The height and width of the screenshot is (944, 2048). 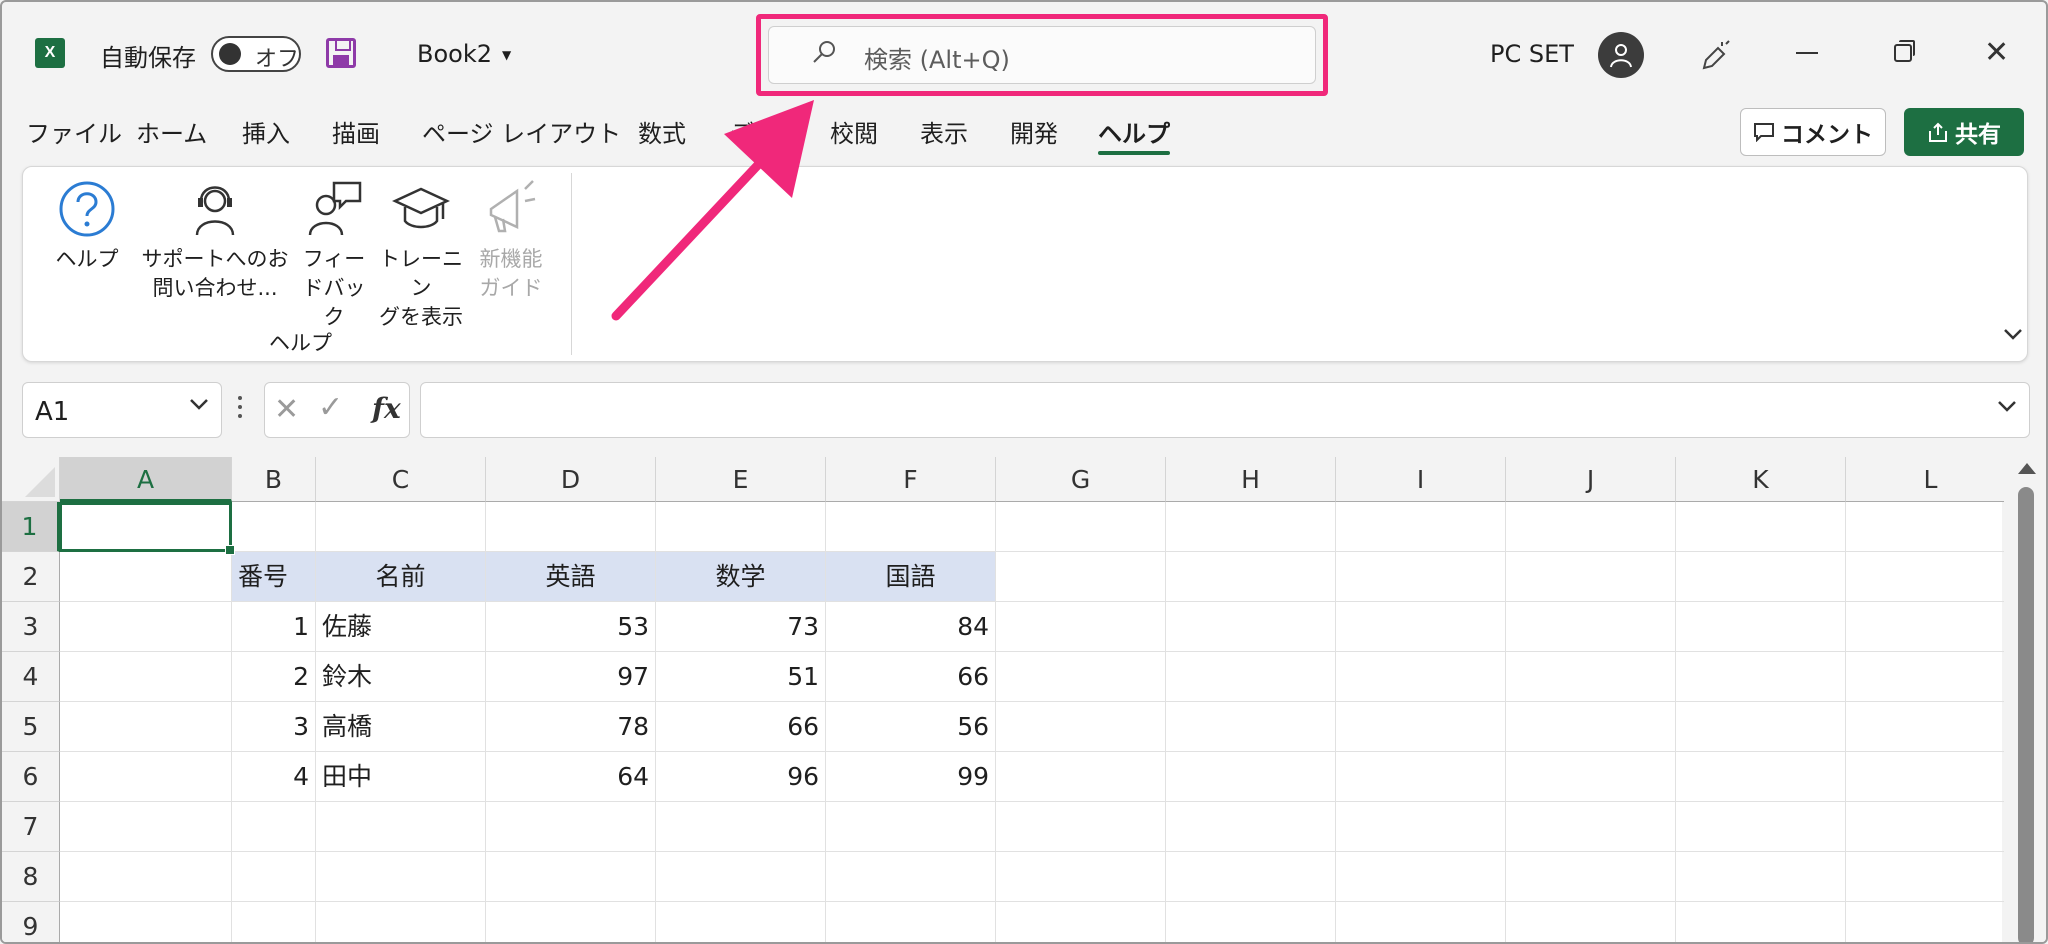 I want to click on cell-f8, so click(x=911, y=877).